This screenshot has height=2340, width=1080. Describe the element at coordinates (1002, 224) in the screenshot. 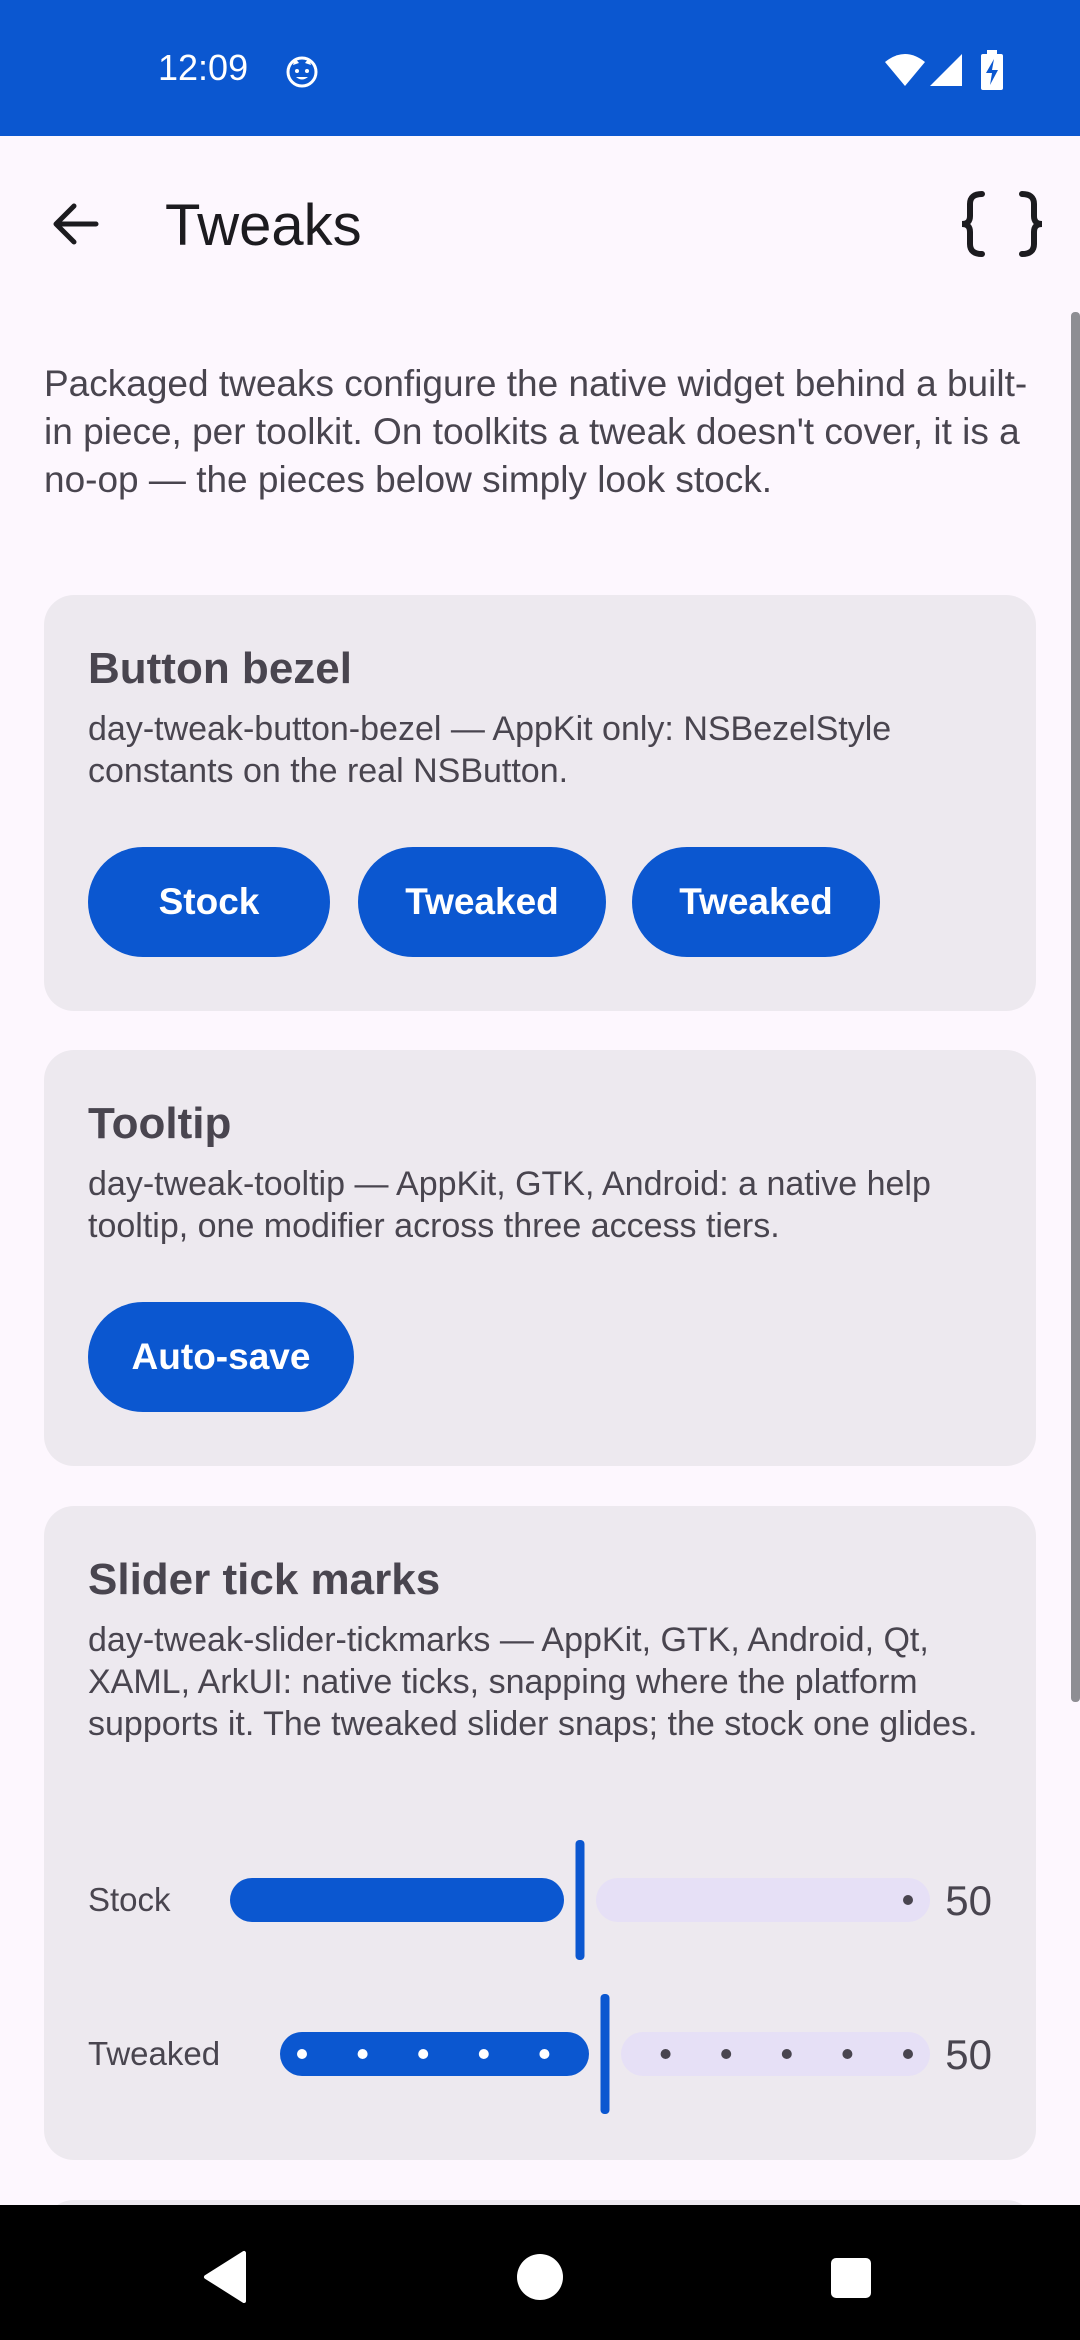

I see `code-braces-icon` at that location.